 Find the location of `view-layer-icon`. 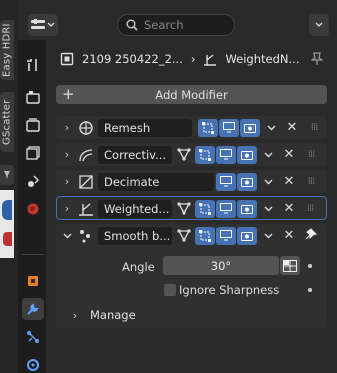

view-layer-icon is located at coordinates (33, 153).